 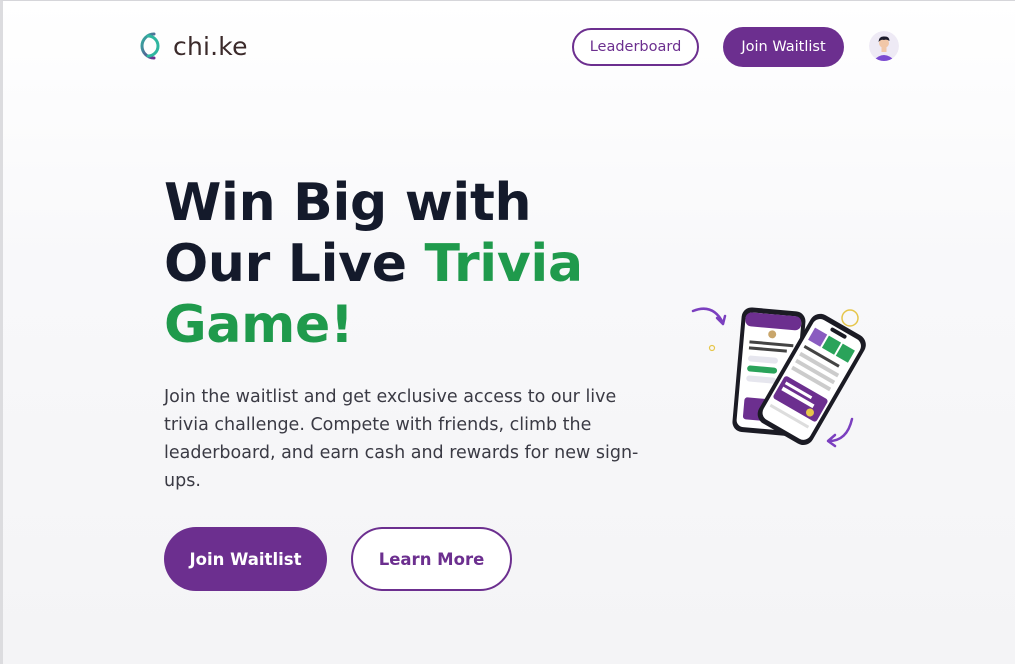 I want to click on hero-headline: Win Big with Our Live Trivia Game!, so click(x=394, y=264).